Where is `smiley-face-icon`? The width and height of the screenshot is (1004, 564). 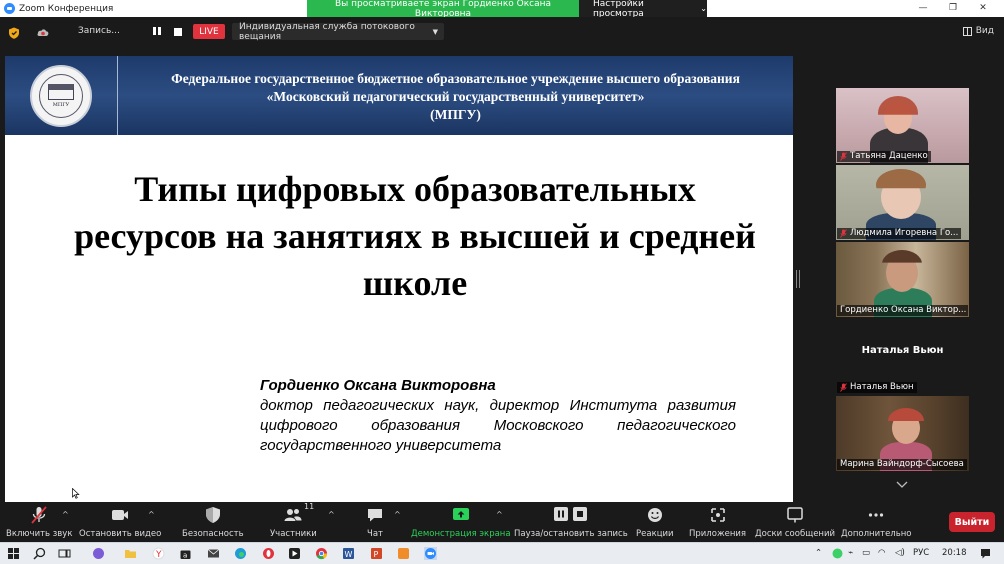 smiley-face-icon is located at coordinates (654, 515).